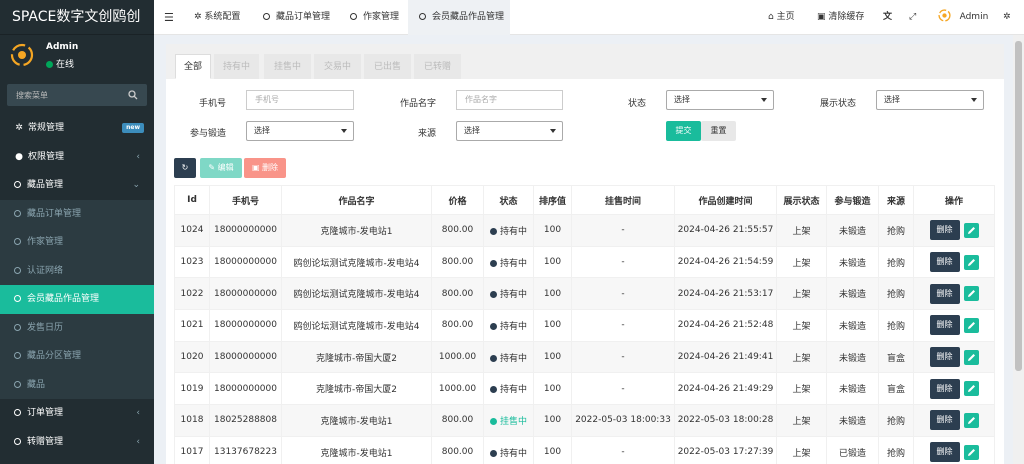  I want to click on admin-name: Admin, so click(974, 17).